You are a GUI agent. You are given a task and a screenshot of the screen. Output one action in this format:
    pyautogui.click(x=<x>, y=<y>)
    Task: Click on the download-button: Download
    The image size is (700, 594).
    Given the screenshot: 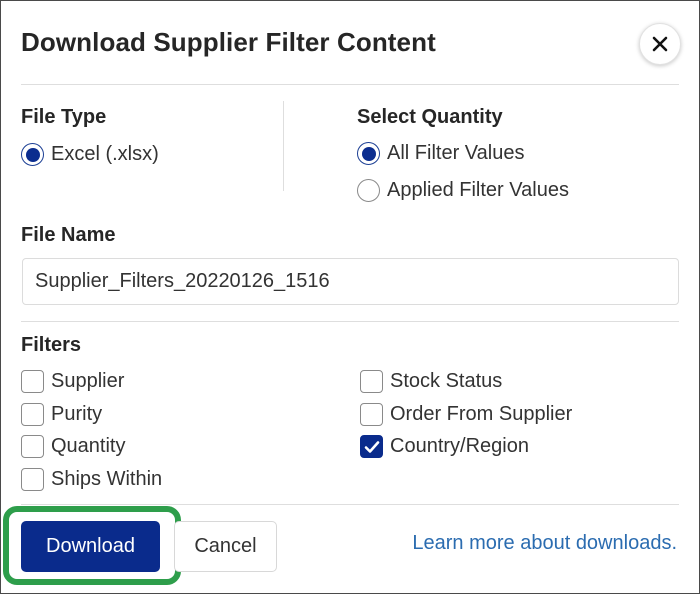 What is the action you would take?
    pyautogui.click(x=90, y=546)
    